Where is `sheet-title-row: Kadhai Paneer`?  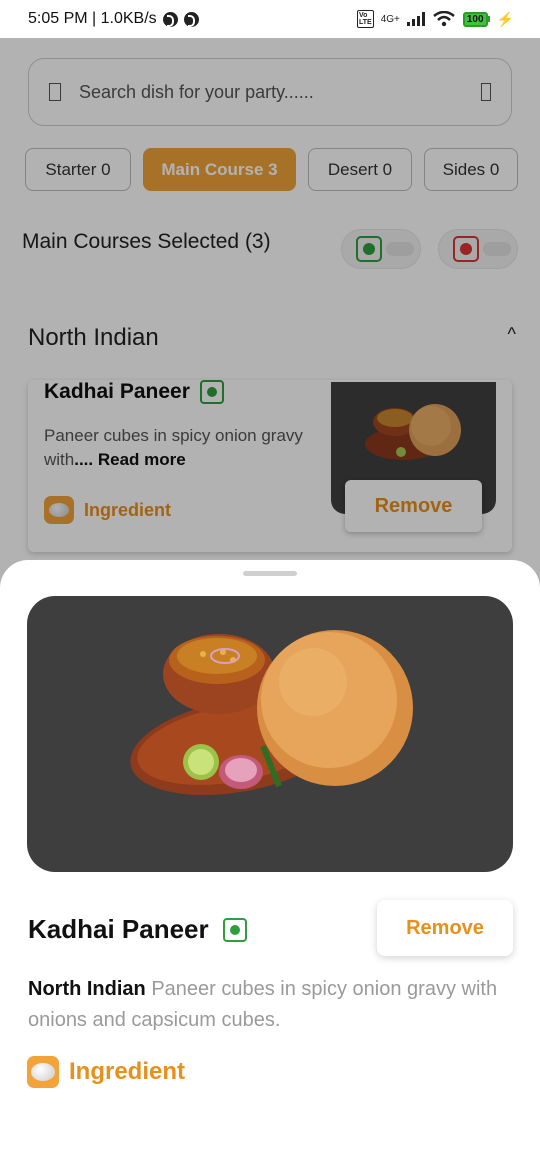 sheet-title-row: Kadhai Paneer is located at coordinates (137, 929).